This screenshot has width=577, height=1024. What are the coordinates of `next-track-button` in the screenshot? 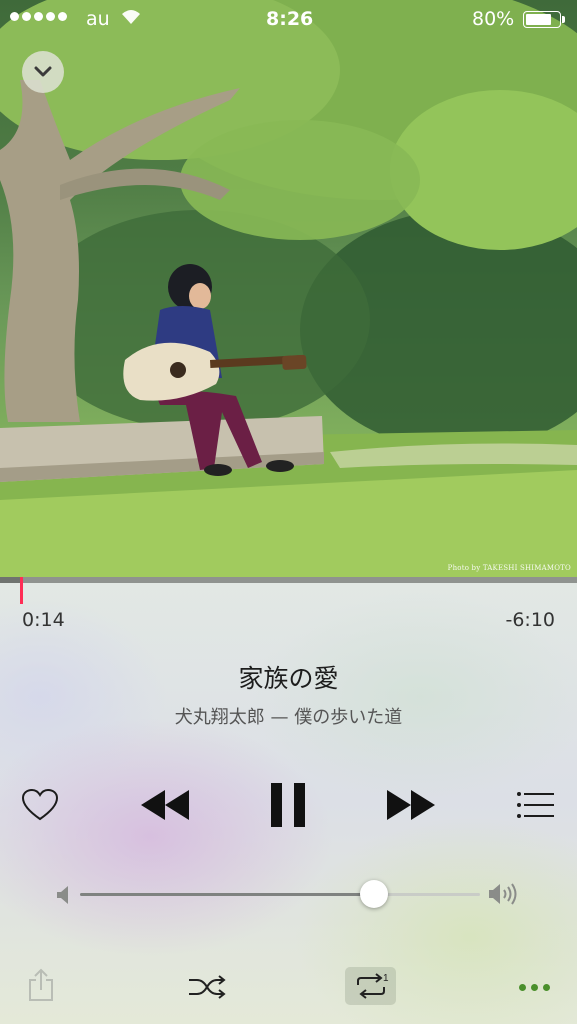 It's located at (411, 805).